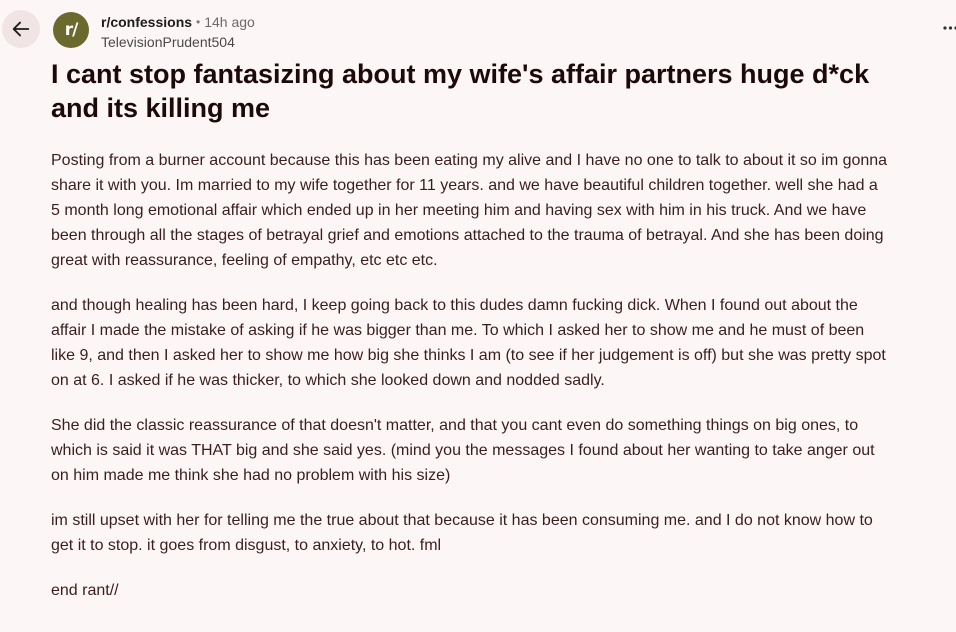 This screenshot has width=956, height=632. I want to click on post-paragraph: end rant//, so click(503, 590).